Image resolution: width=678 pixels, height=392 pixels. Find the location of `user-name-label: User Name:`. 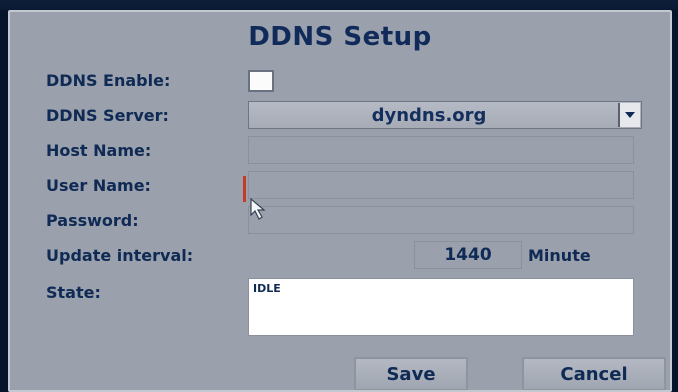

user-name-label: User Name: is located at coordinates (98, 185).